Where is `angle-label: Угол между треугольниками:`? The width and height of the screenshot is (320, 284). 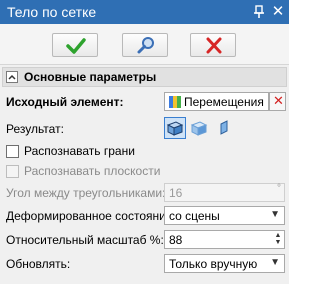
angle-label: Угол между треугольниками: is located at coordinates (86, 193).